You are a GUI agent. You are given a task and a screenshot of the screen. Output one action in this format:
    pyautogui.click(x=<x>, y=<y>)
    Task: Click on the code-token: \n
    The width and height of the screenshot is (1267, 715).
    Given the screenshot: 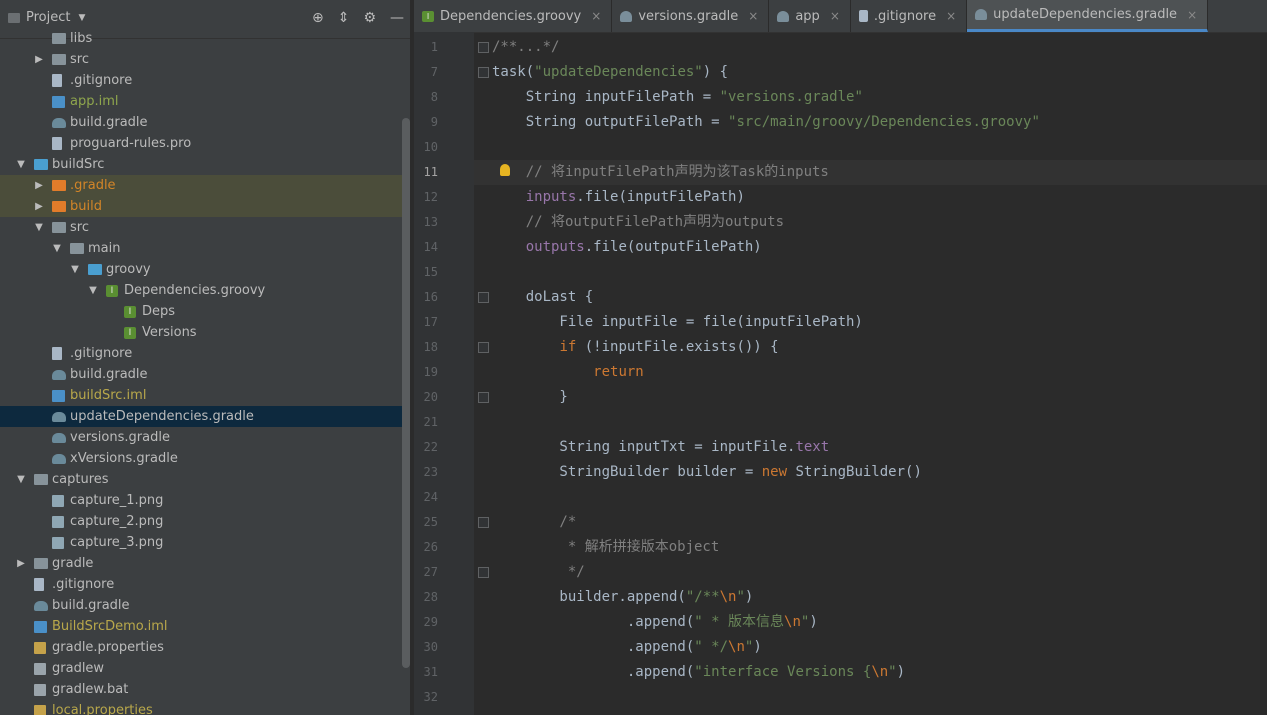 What is the action you would take?
    pyautogui.click(x=792, y=622)
    